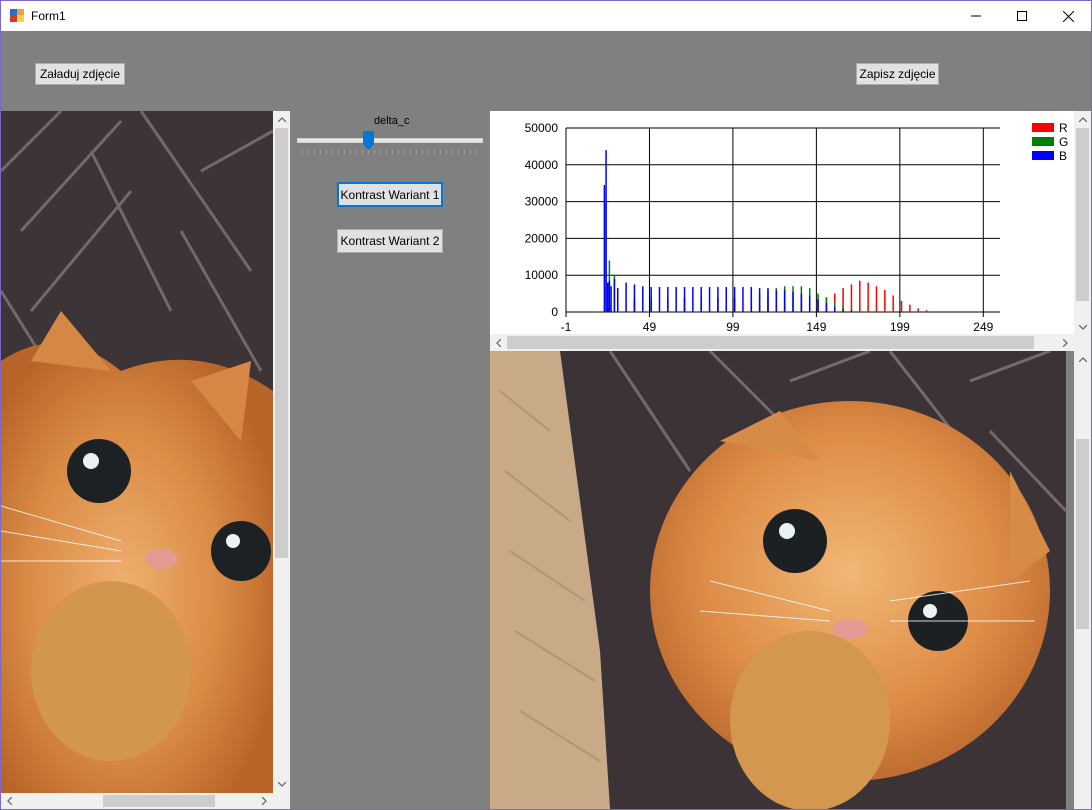 The width and height of the screenshot is (1092, 810). Describe the element at coordinates (390, 241) in the screenshot. I see `contrast-variant-2-button: Kontrast Wariant 2` at that location.